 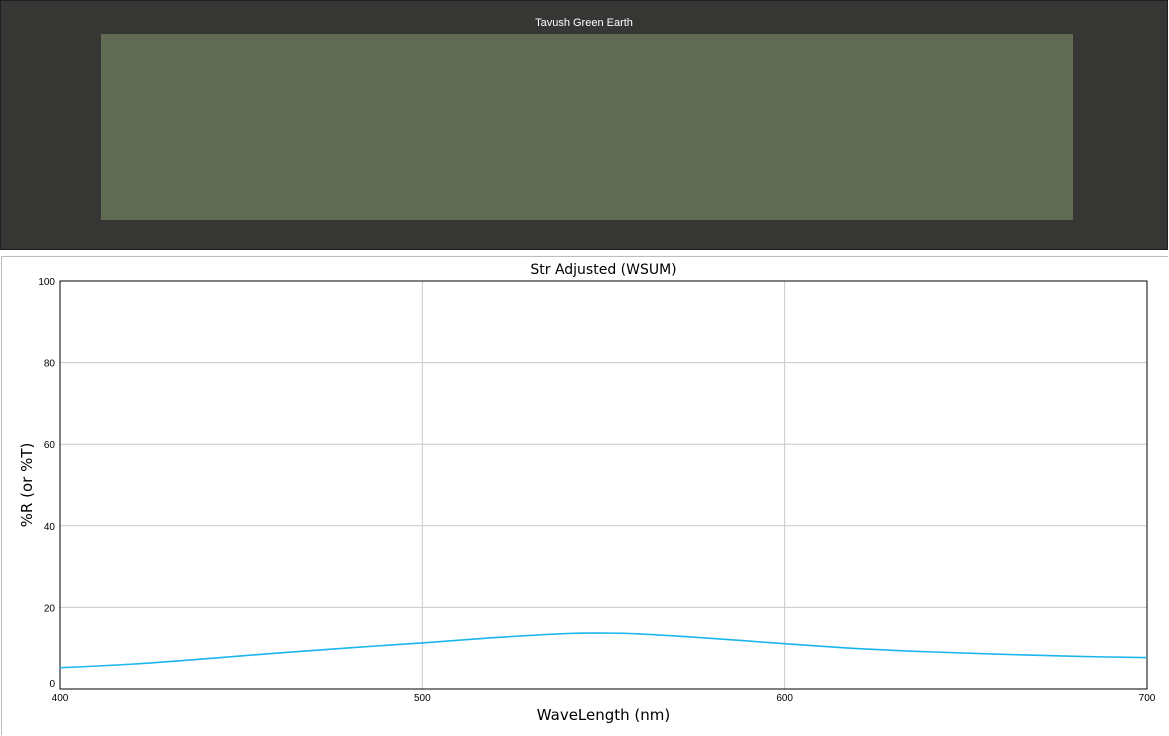 What do you see at coordinates (1147, 698) in the screenshot?
I see `x-tick-label: 700` at bounding box center [1147, 698].